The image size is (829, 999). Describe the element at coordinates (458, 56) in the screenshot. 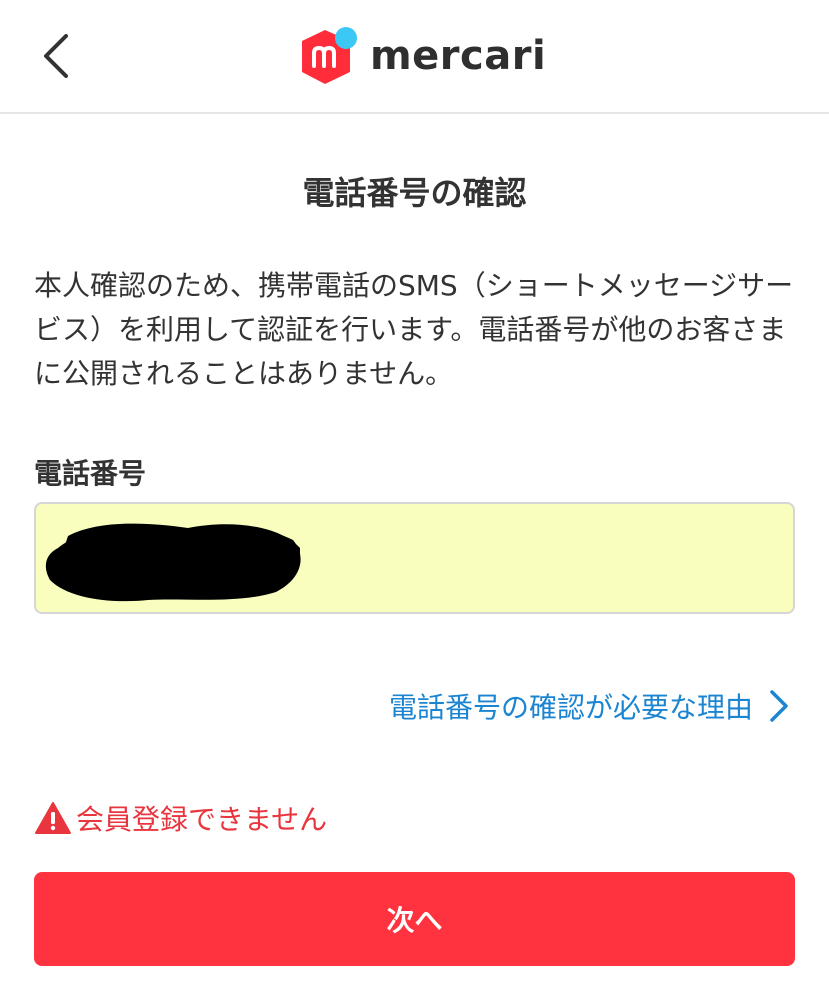

I see `logo-wordmark: mercari` at that location.